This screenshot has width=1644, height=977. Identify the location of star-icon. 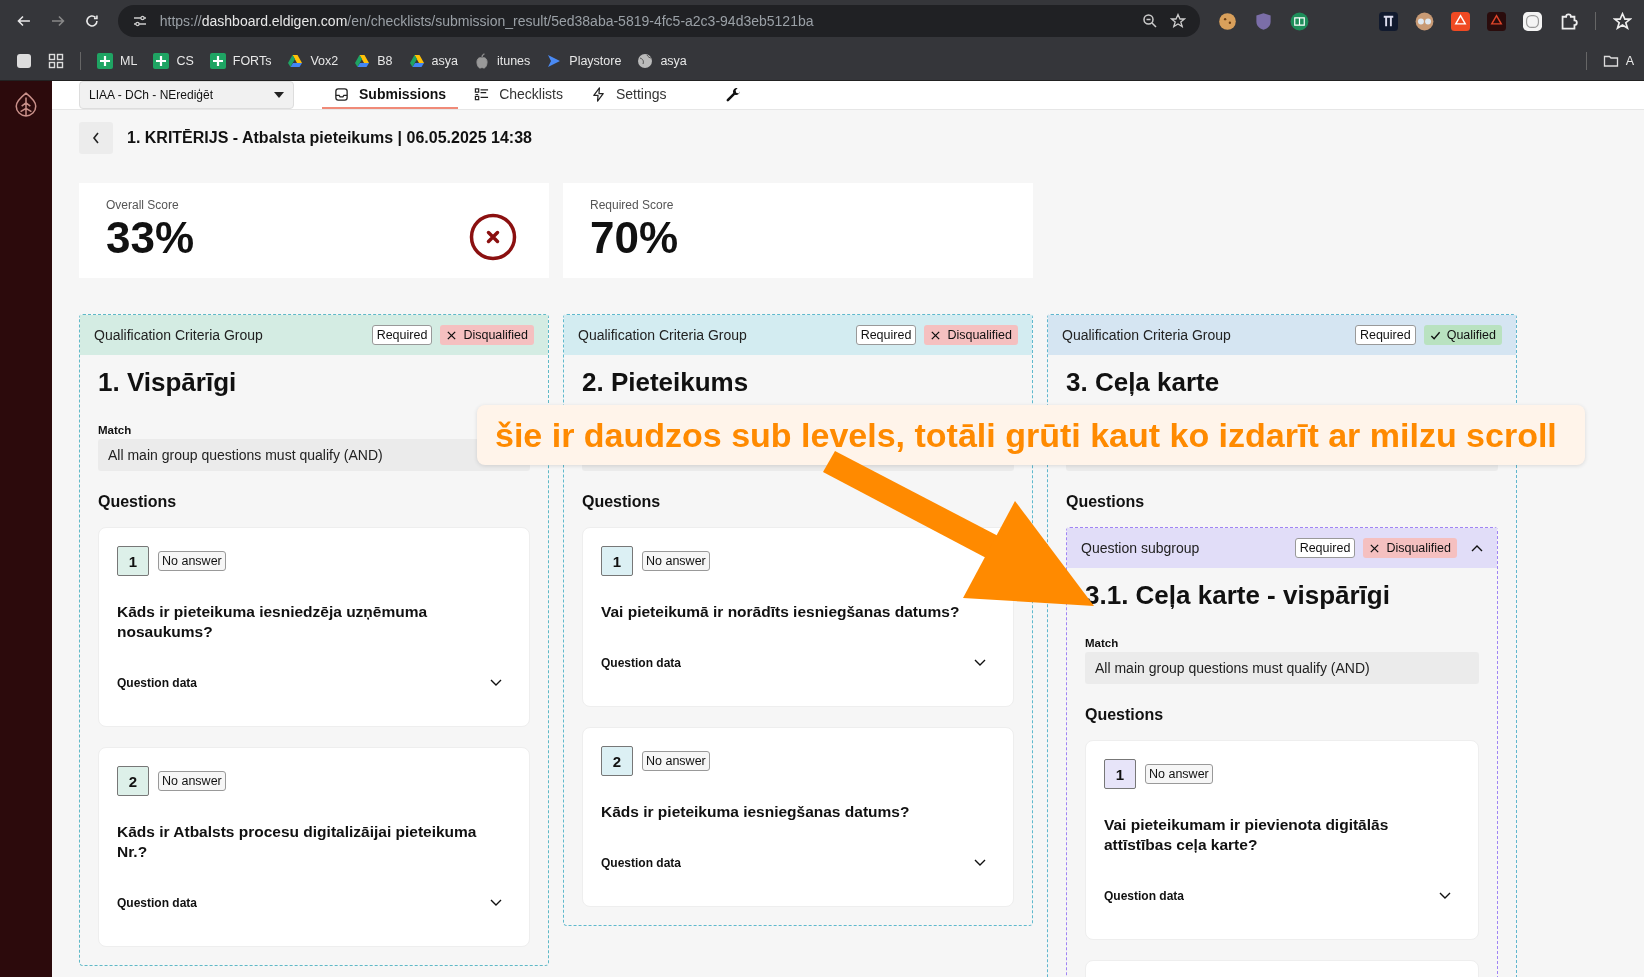
(1178, 21).